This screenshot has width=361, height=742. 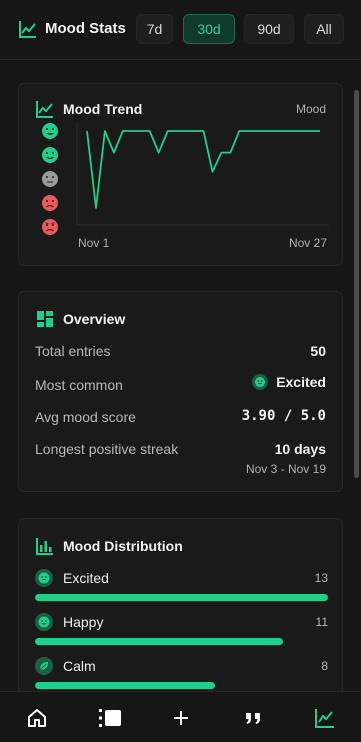 What do you see at coordinates (318, 351) in the screenshot?
I see `total-entries-value: 50` at bounding box center [318, 351].